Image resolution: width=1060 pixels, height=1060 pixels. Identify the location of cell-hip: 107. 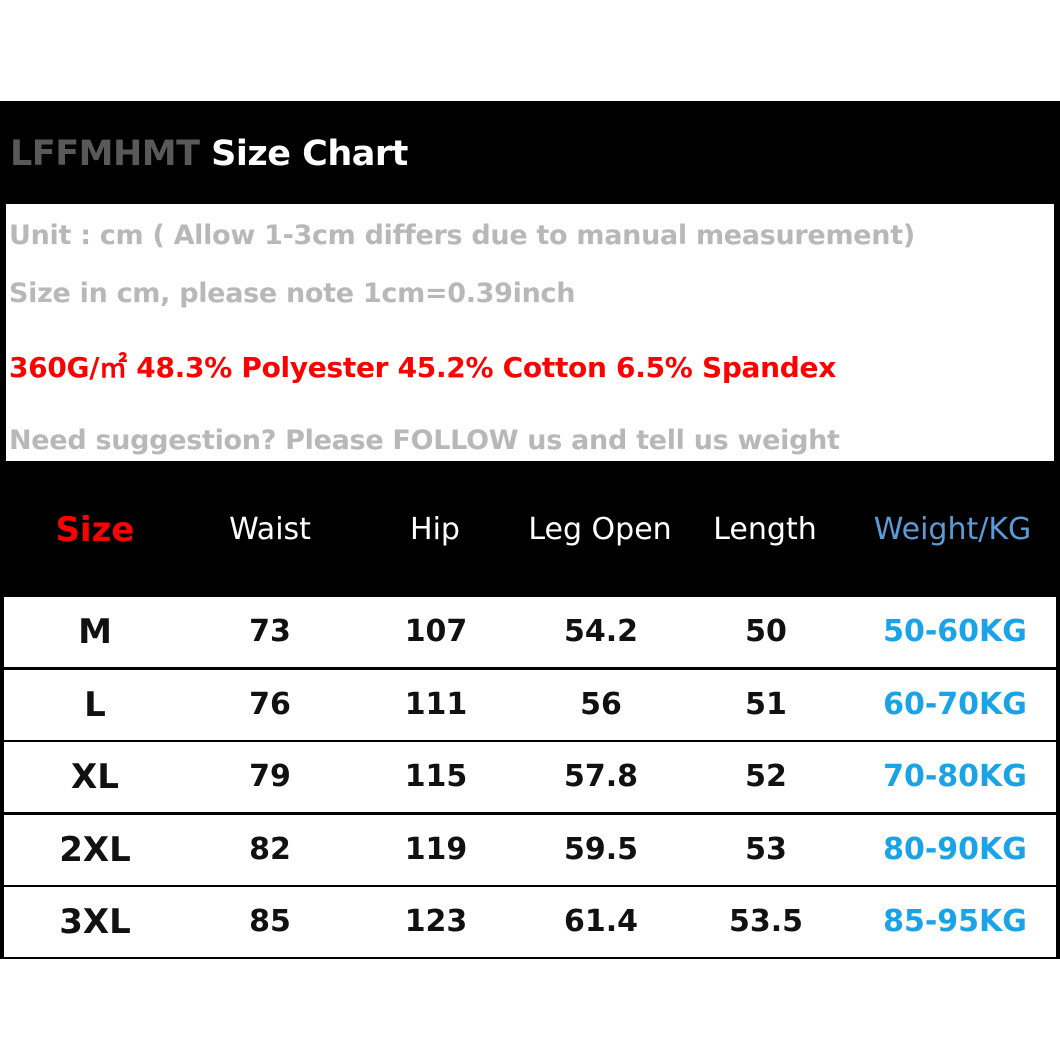
(436, 631).